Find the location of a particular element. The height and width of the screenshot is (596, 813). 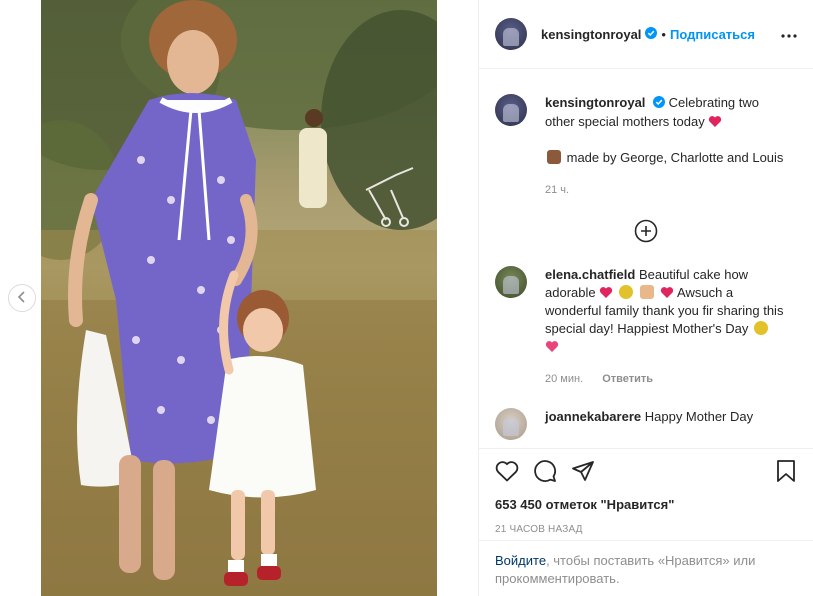

plus-circle-icon is located at coordinates (646, 232).